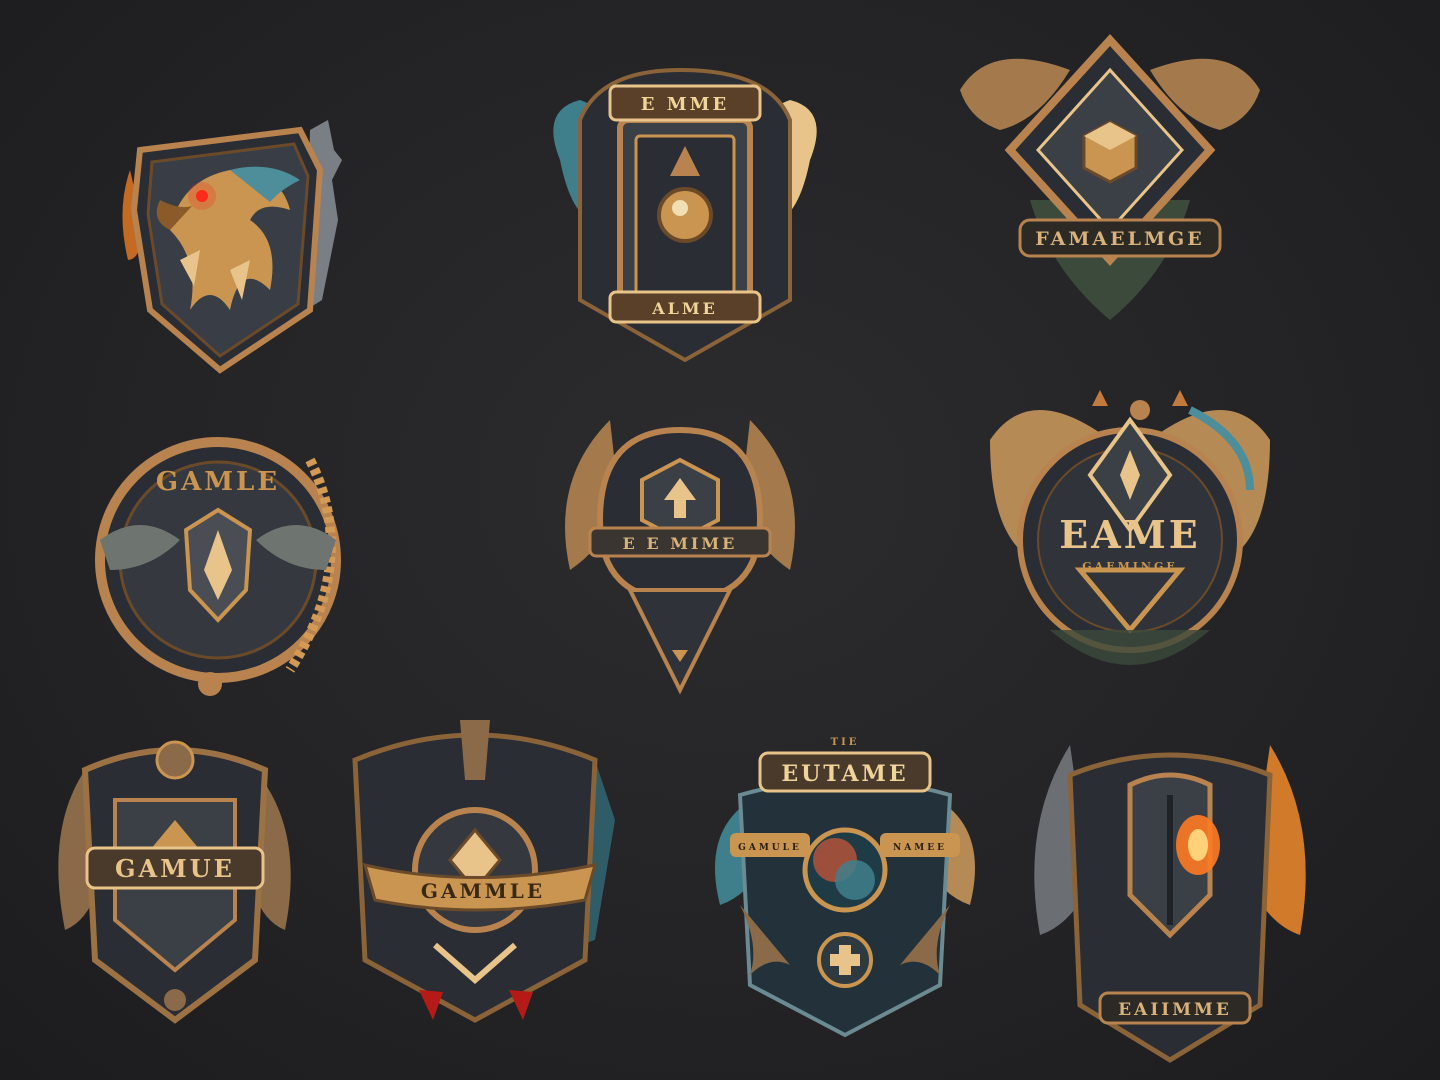  Describe the element at coordinates (680, 543) in the screenshot. I see `crest-banner: E E MIME` at that location.